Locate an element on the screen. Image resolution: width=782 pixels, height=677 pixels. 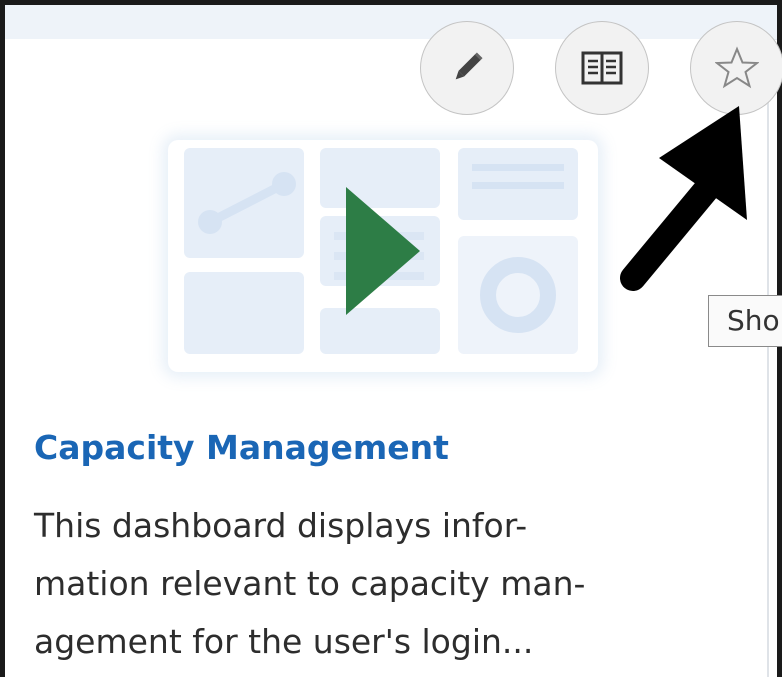
description-line: mation relevant to capacity man- is located at coordinates (310, 583).